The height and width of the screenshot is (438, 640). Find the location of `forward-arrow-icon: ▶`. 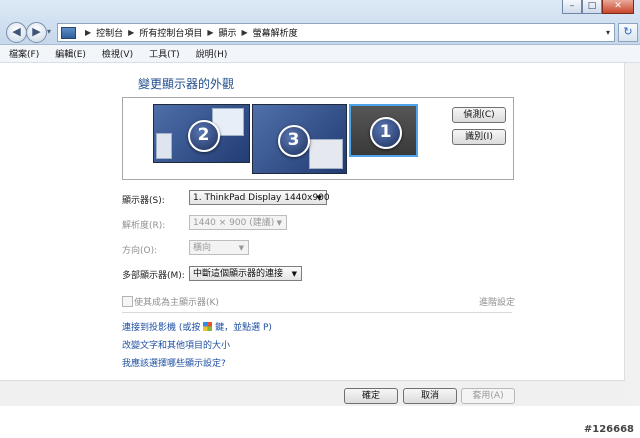

forward-arrow-icon: ▶ is located at coordinates (36, 31).